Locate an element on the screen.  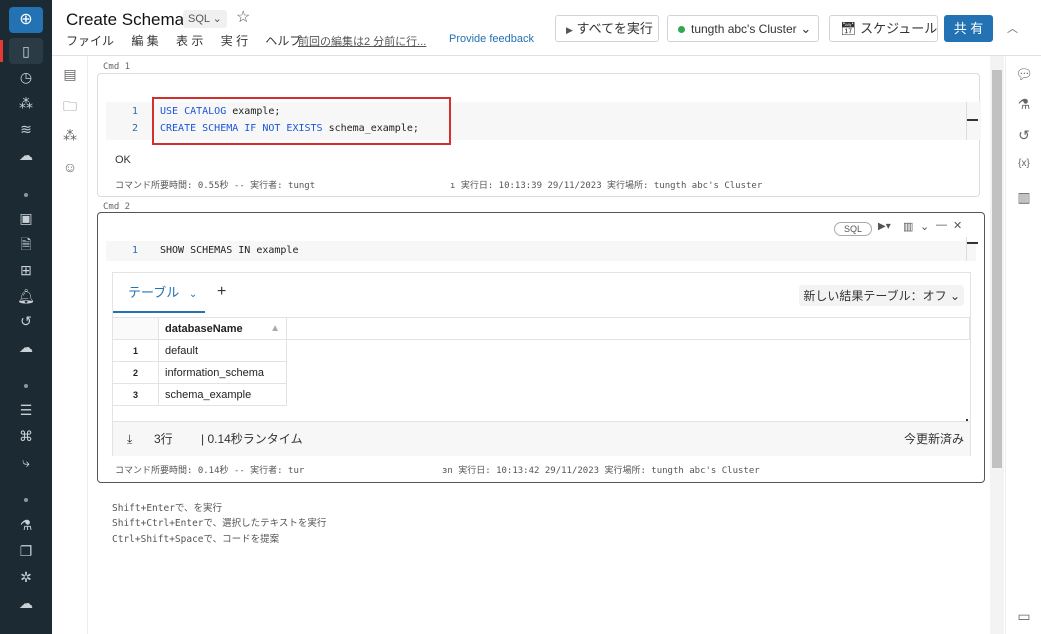
cluster-status-dot is located at coordinates (681, 29).